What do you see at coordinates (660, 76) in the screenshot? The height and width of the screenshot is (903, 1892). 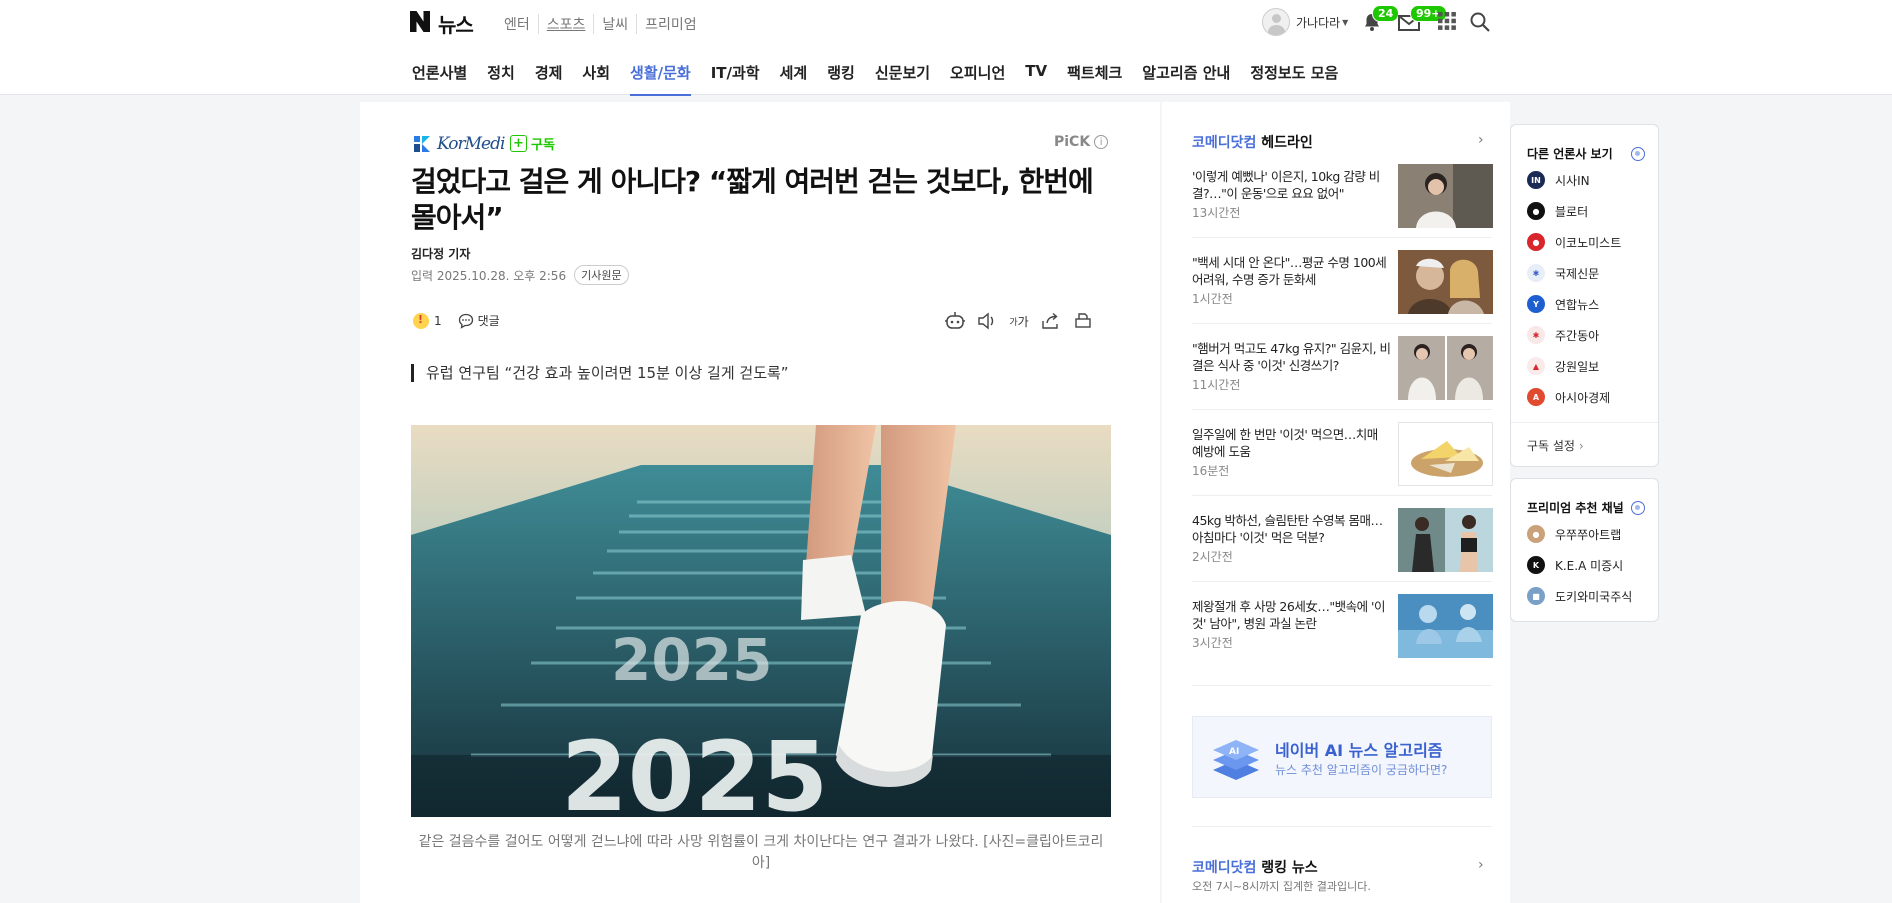 I see `nav-item-life-culture: 생활/문화` at bounding box center [660, 76].